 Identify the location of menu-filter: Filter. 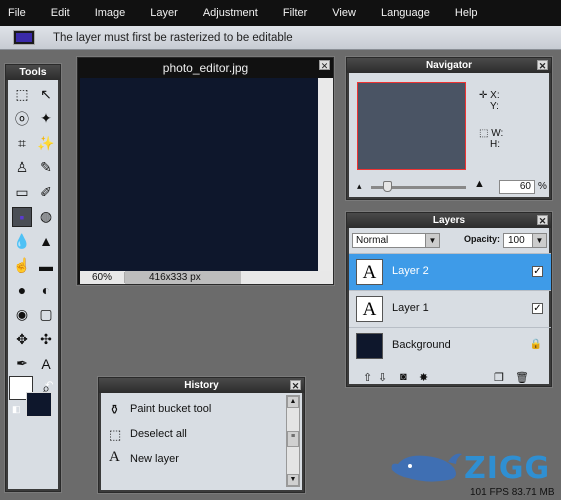
(291, 13).